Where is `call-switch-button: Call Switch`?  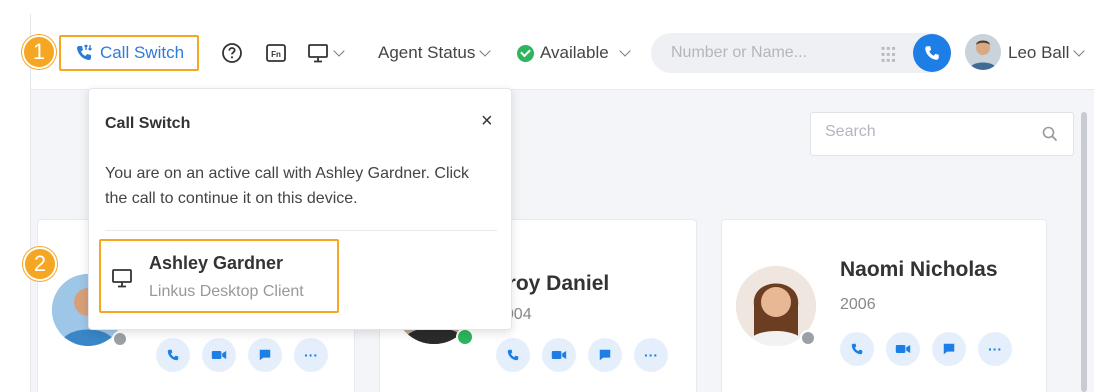
call-switch-button: Call Switch is located at coordinates (129, 53).